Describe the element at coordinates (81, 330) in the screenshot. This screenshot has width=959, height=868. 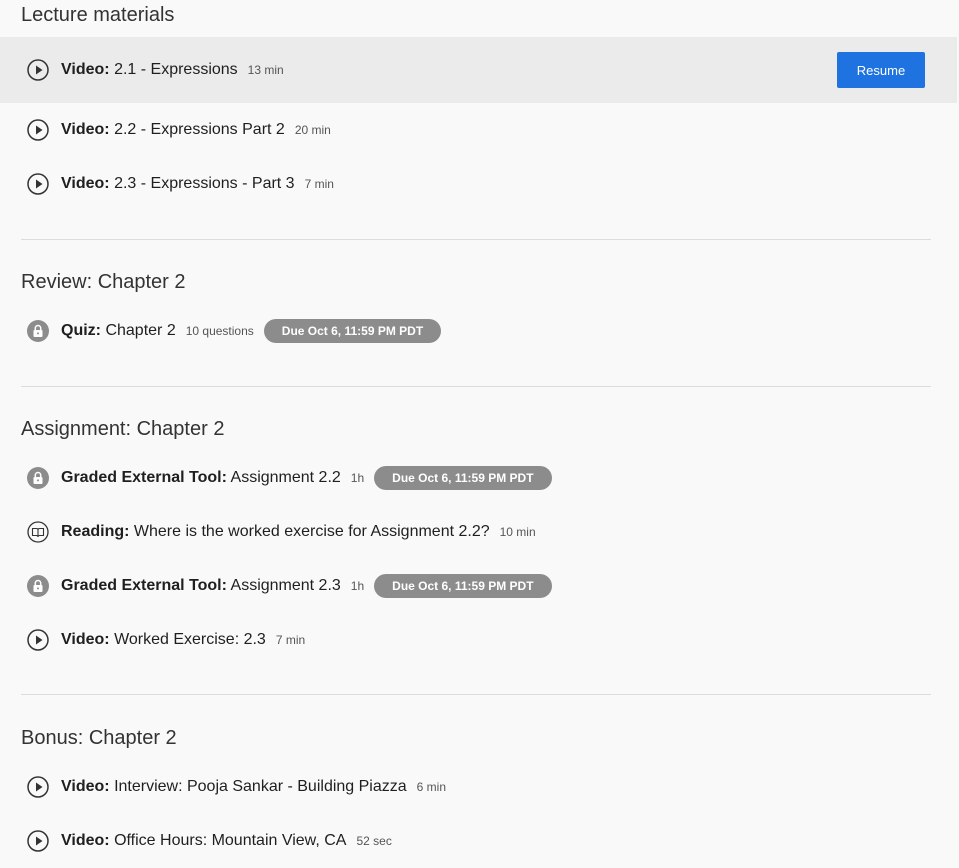
I see `item-type: Quiz:` at that location.